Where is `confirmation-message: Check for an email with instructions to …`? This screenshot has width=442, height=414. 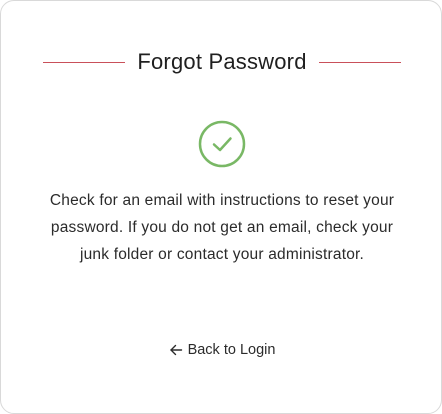 confirmation-message: Check for an email with instructions to … is located at coordinates (222, 227).